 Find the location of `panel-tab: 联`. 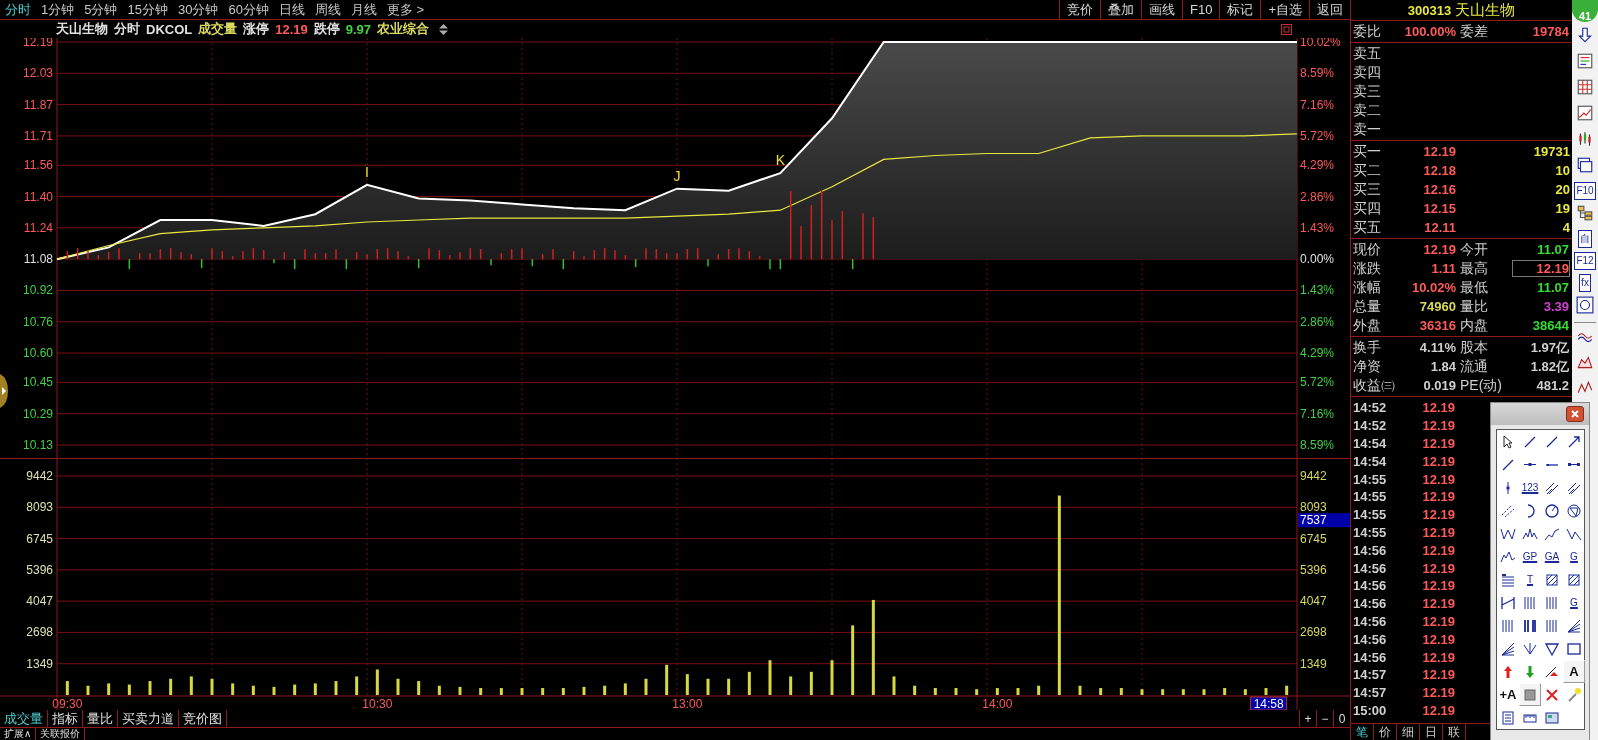

panel-tab: 联 is located at coordinates (1454, 732).